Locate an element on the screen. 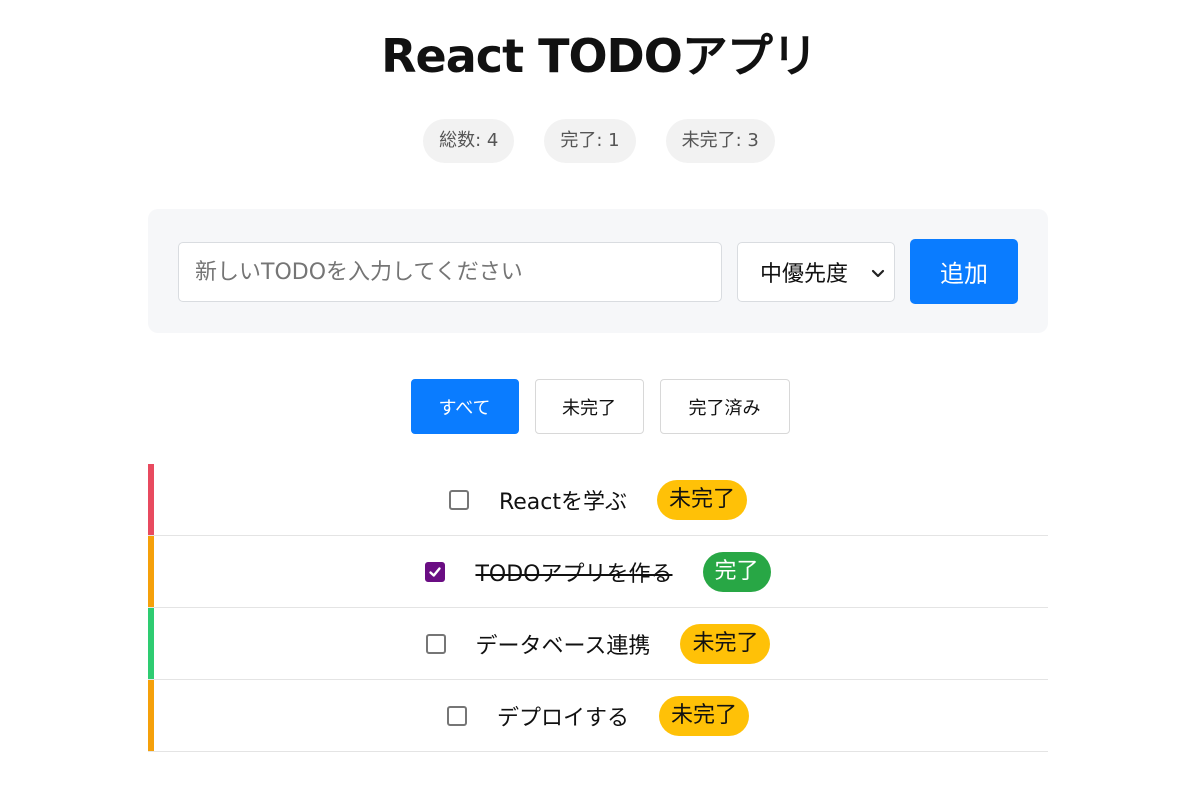 The height and width of the screenshot is (807, 1198). todo-text: デプロイする is located at coordinates (562, 718).